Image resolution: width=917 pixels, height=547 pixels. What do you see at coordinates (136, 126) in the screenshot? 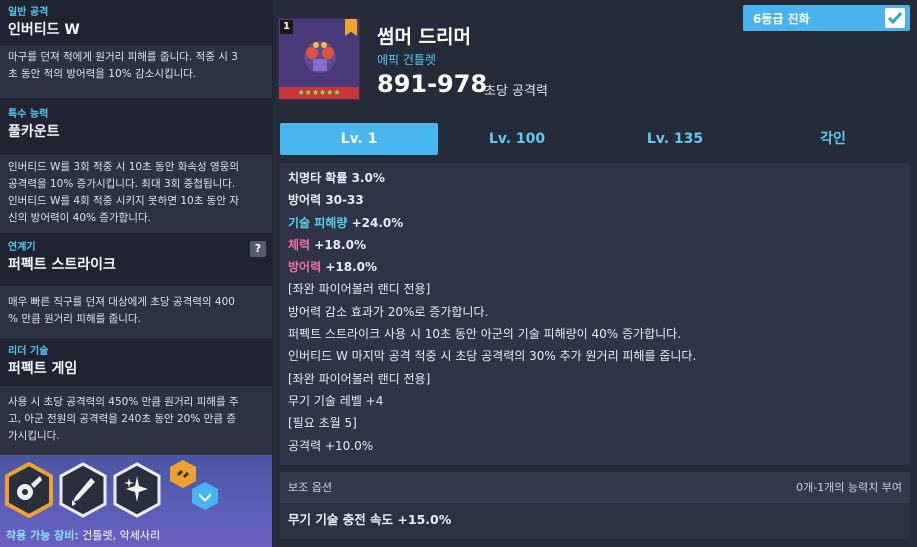
I see `special-ability-header: 특수 능력 풀카운트` at bounding box center [136, 126].